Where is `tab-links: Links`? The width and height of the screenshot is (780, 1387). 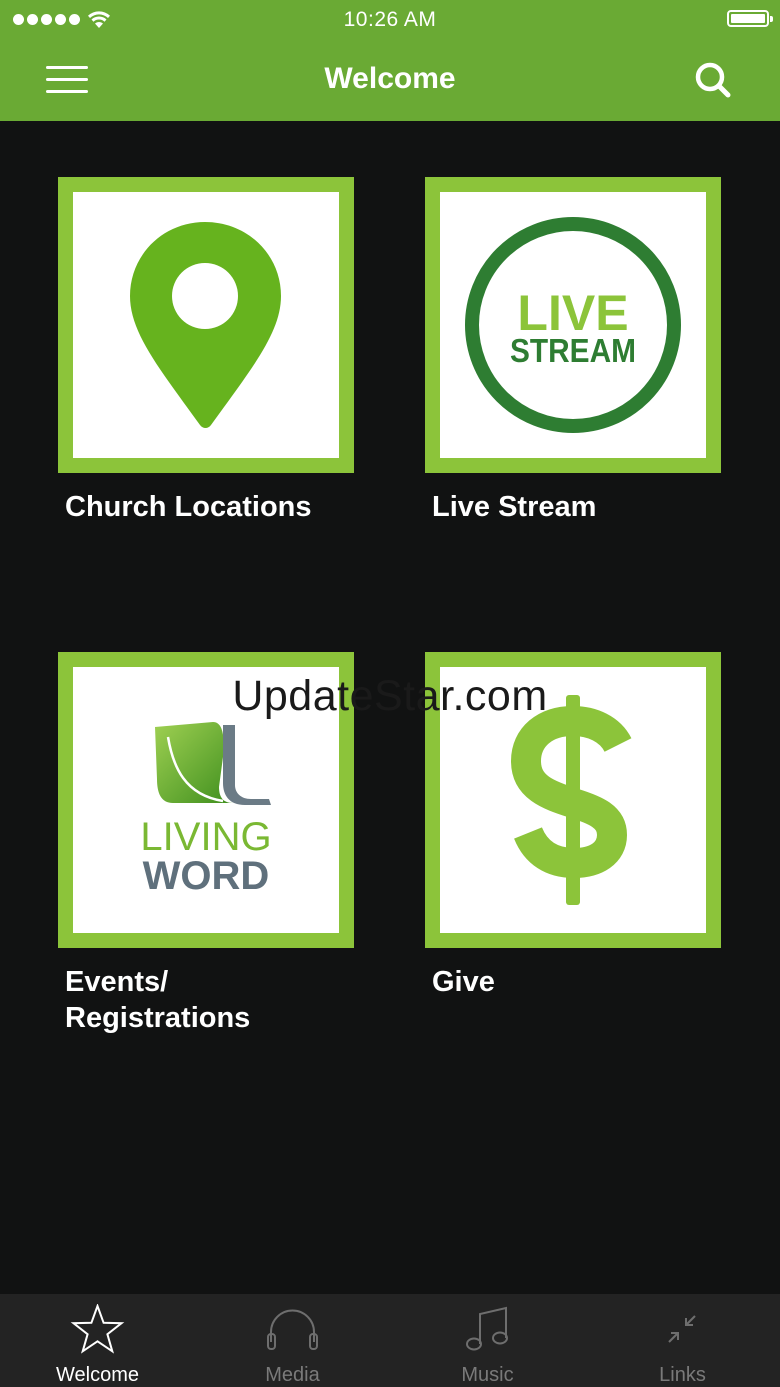
tab-links: Links is located at coordinates (682, 1340).